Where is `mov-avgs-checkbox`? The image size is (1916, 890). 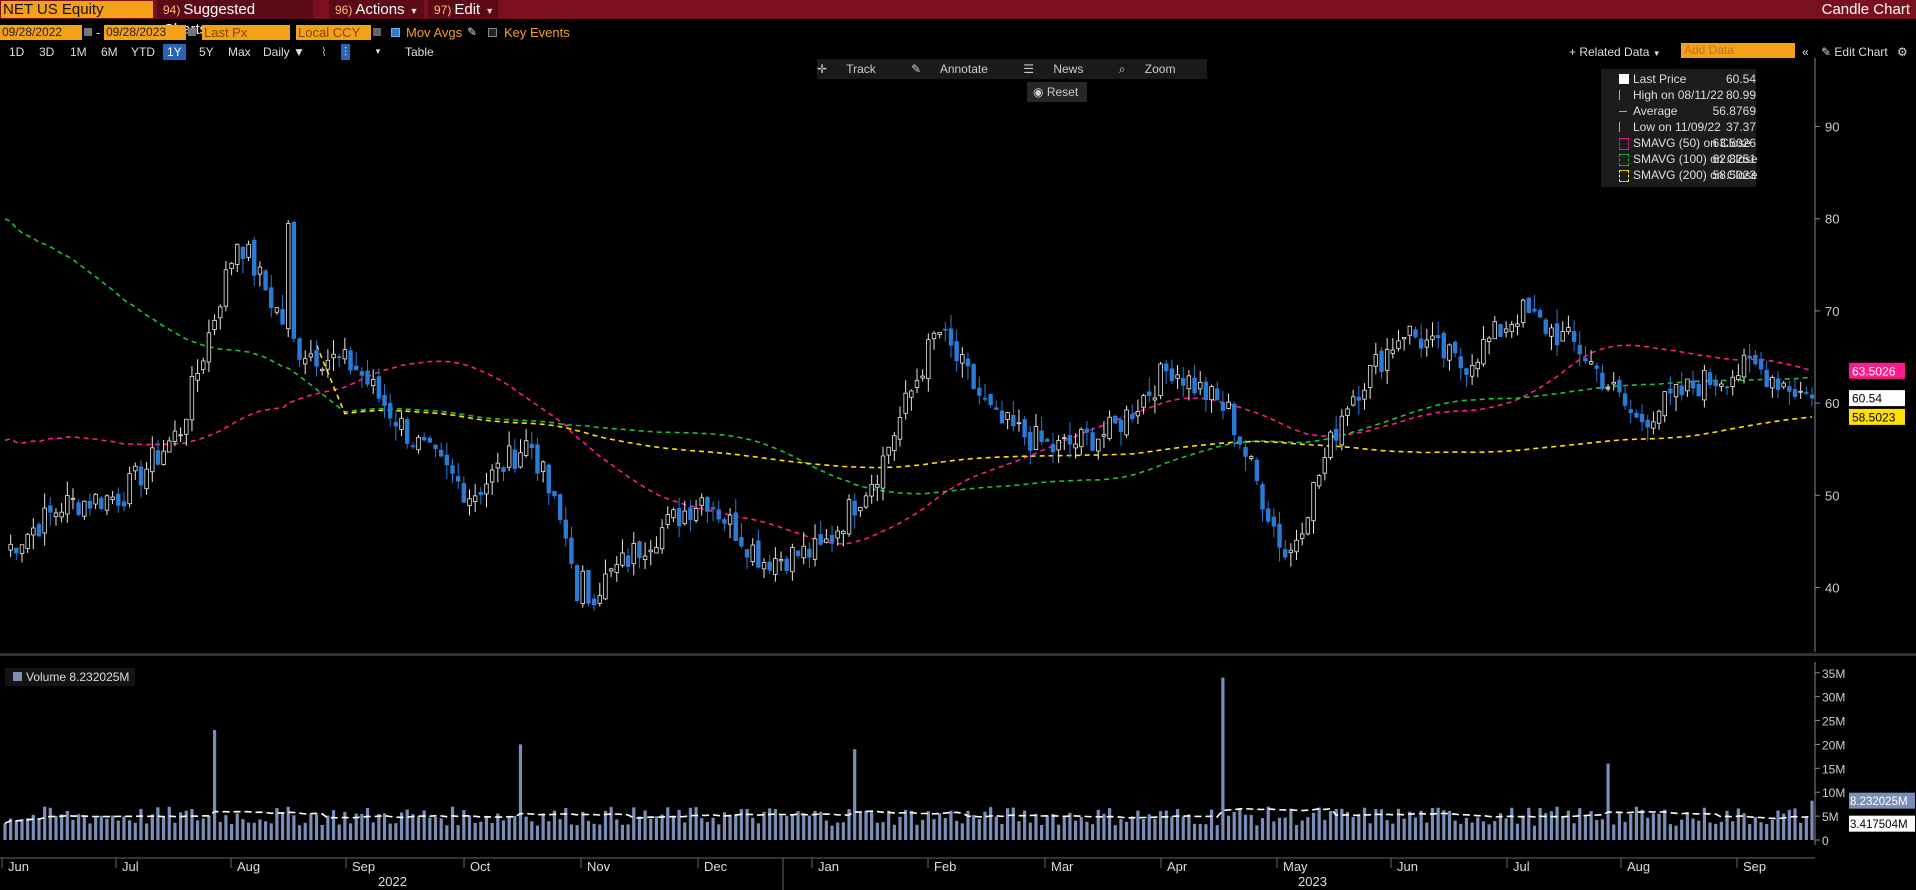 mov-avgs-checkbox is located at coordinates (395, 32).